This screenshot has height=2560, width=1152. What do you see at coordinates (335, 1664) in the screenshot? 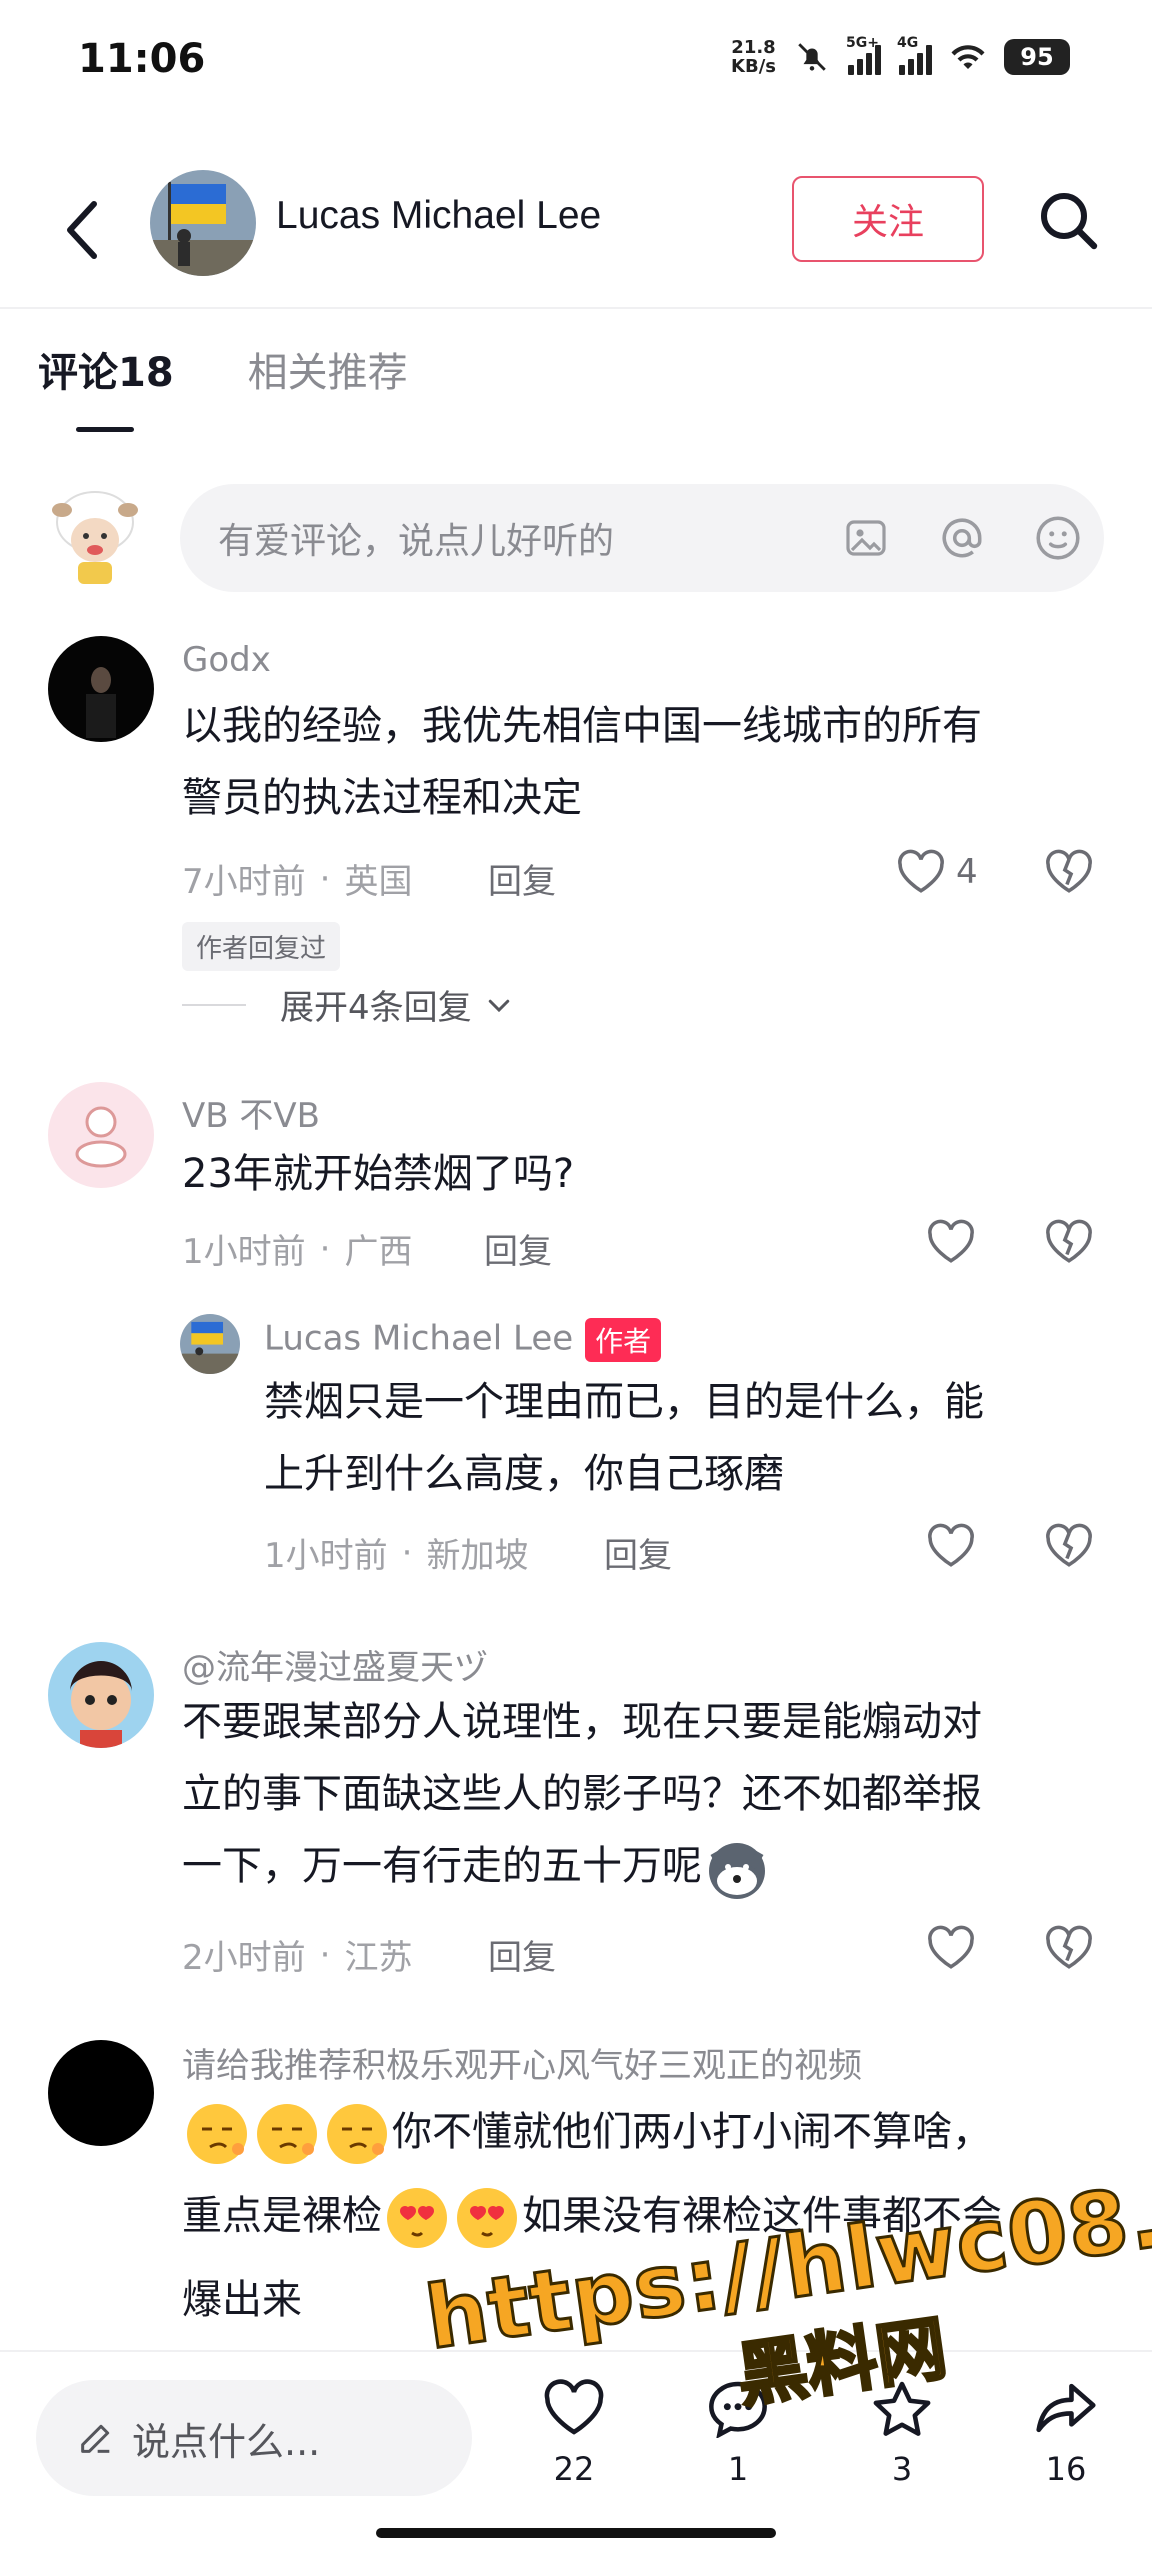
I see `commenter-name: @流年漫过盛夏天ヅ` at bounding box center [335, 1664].